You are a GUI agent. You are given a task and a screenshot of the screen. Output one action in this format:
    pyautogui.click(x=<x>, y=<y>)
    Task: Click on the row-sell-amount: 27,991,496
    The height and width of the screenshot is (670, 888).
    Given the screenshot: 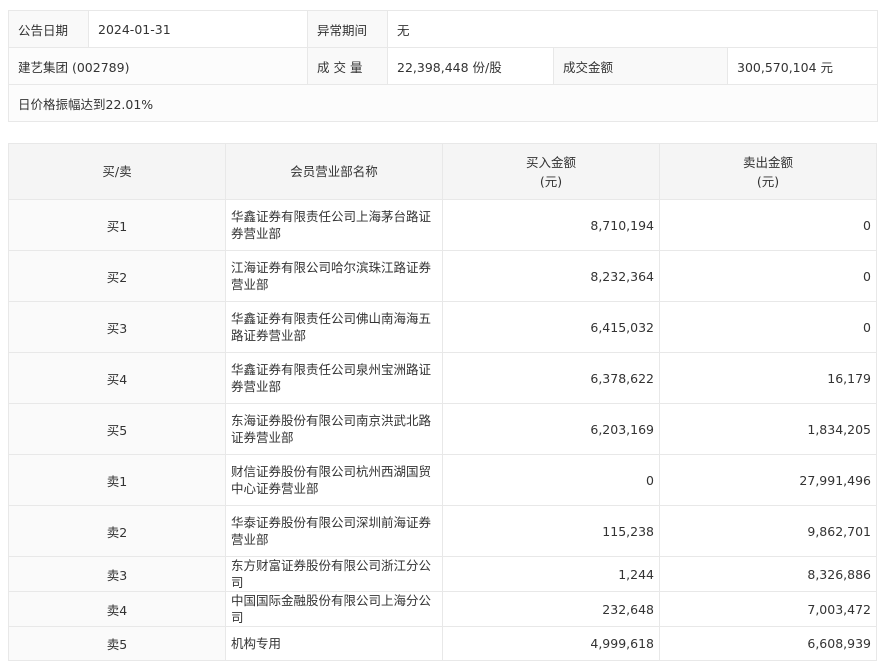 What is the action you would take?
    pyautogui.click(x=768, y=480)
    